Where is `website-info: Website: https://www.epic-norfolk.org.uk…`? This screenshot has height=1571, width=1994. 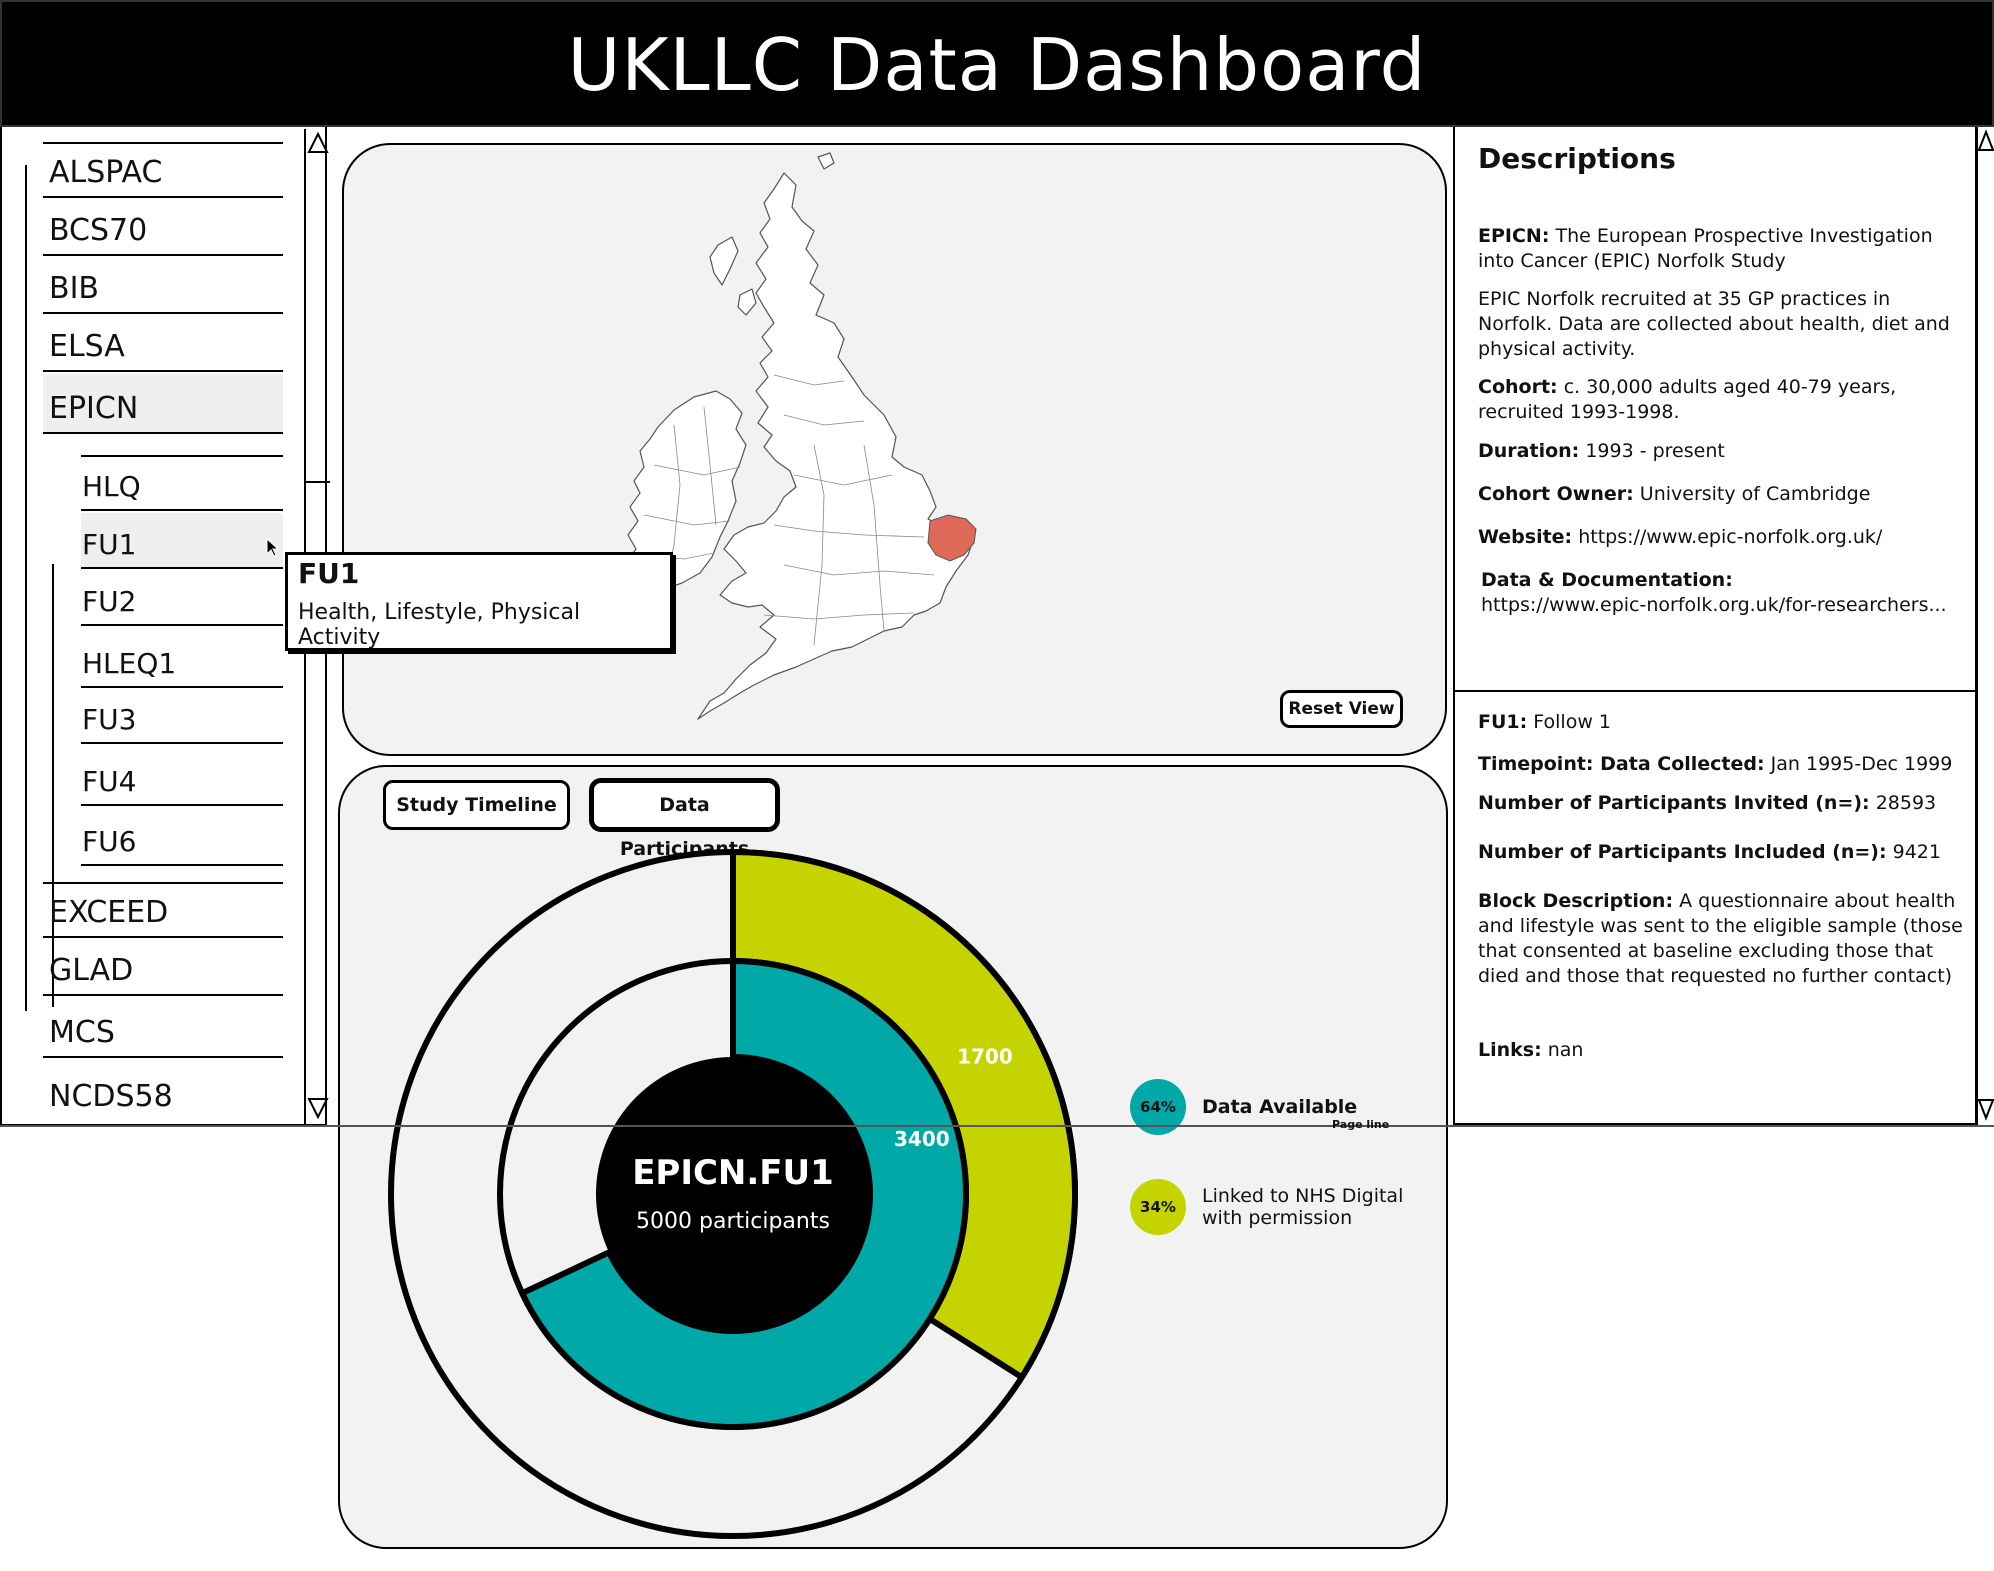 website-info: Website: https://www.epic-norfolk.org.uk… is located at coordinates (1680, 537).